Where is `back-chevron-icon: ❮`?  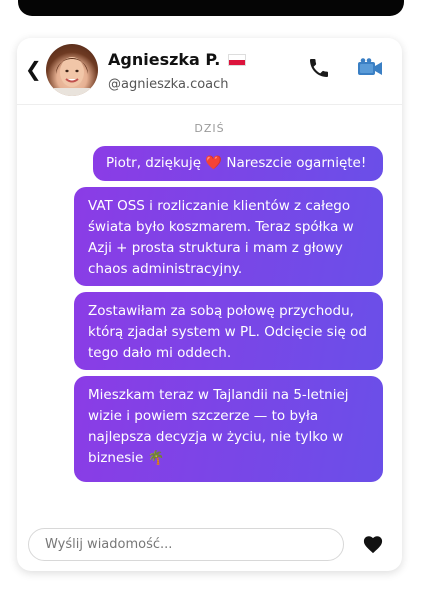
back-chevron-icon: ❮ is located at coordinates (33, 69).